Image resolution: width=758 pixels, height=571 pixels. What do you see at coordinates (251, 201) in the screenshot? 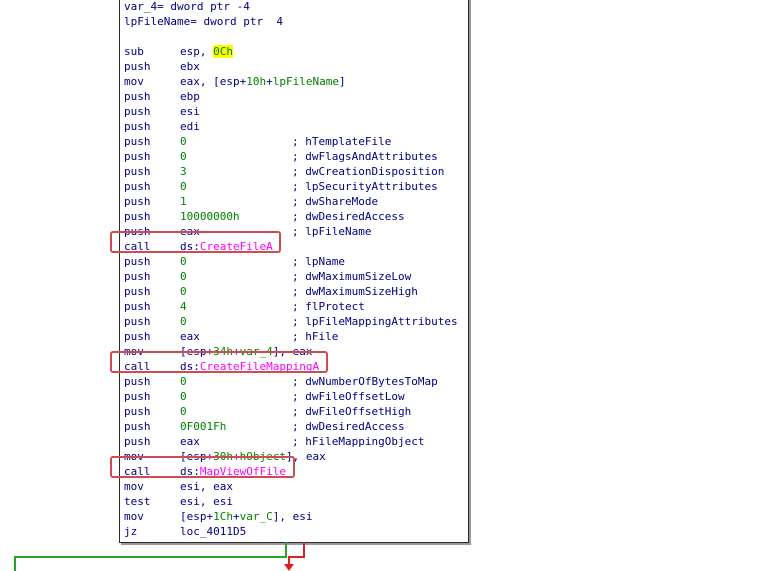
I see `instruction-line: push 1 ; dwShareMode` at bounding box center [251, 201].